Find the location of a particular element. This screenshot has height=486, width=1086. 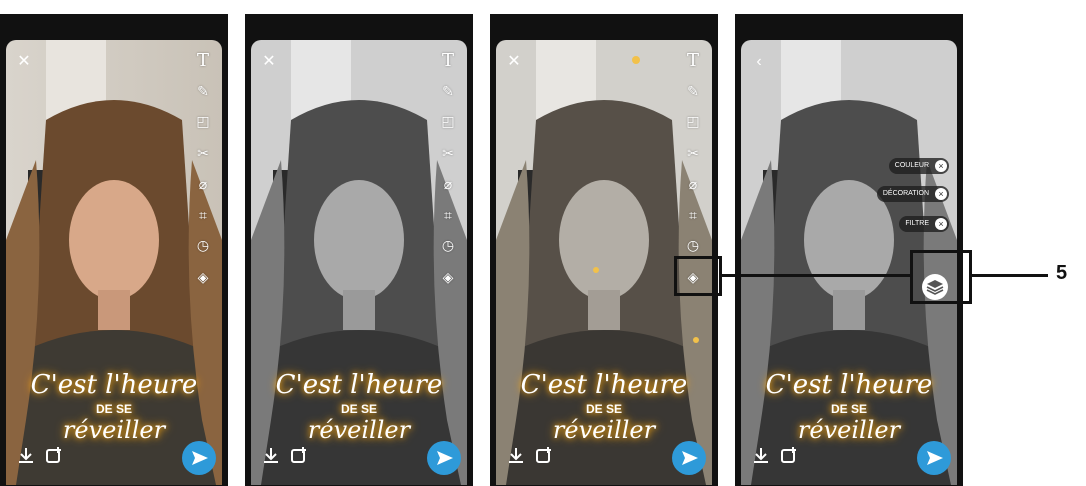

back-arrow-icon: ‹ is located at coordinates (759, 62).